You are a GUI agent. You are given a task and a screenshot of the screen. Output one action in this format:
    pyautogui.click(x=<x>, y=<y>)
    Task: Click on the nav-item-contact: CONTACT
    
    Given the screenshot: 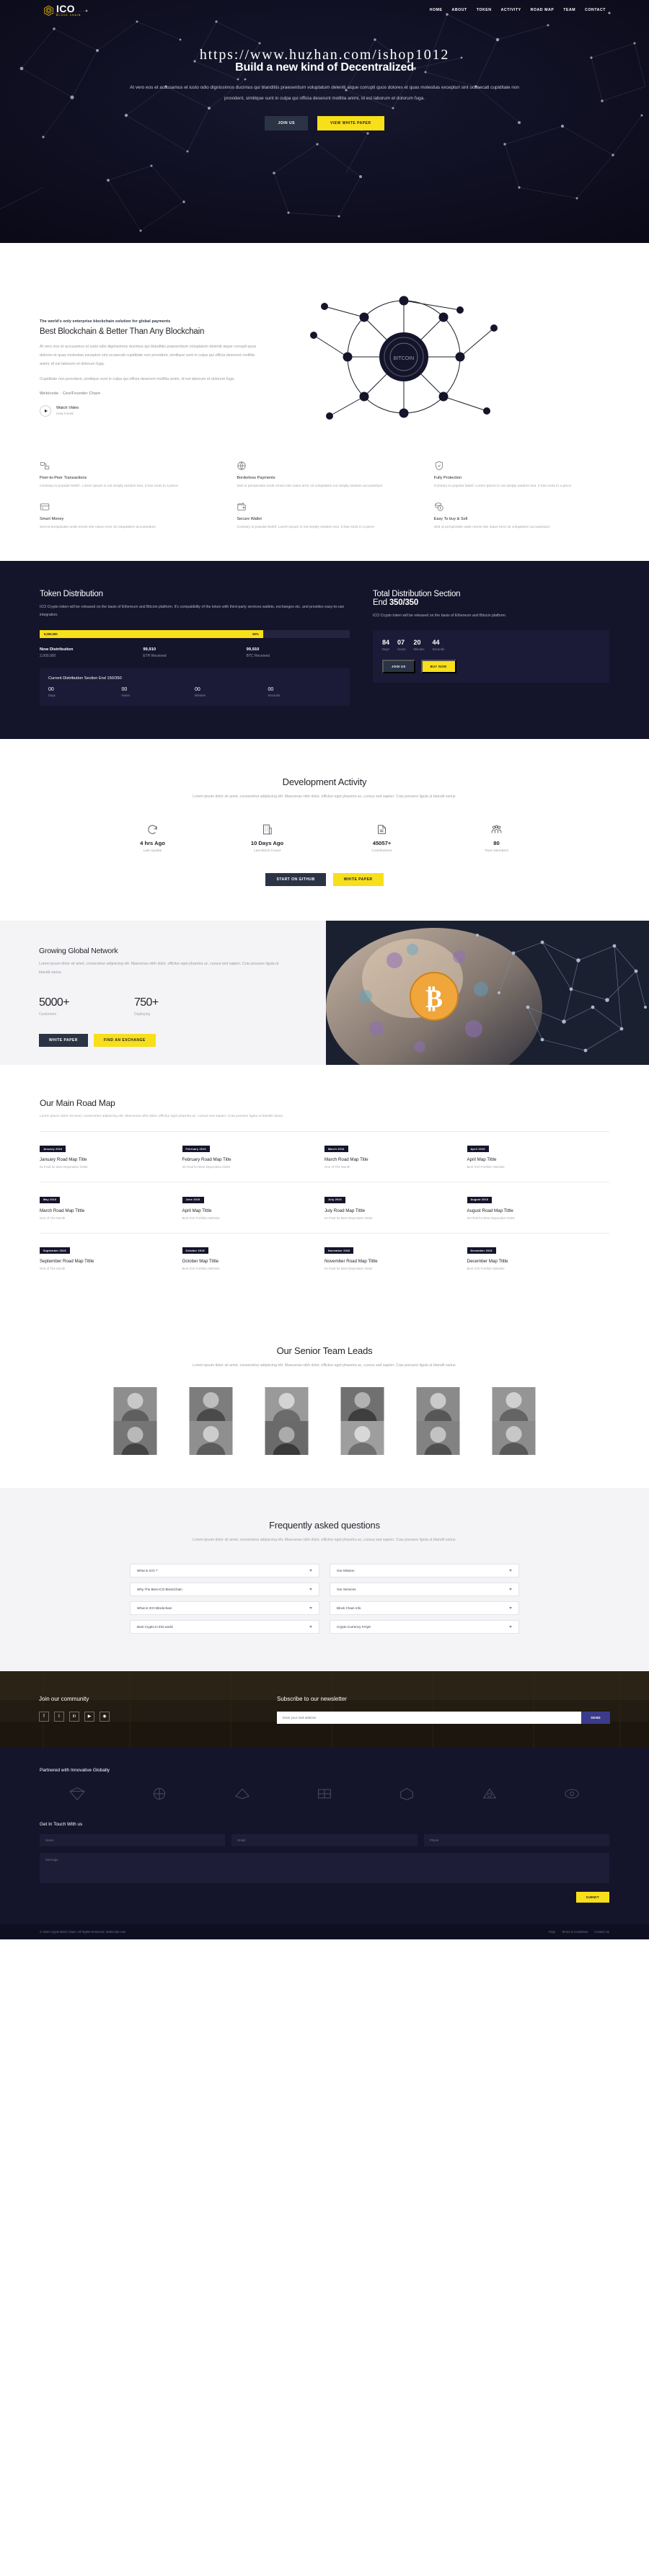 What is the action you would take?
    pyautogui.click(x=595, y=10)
    